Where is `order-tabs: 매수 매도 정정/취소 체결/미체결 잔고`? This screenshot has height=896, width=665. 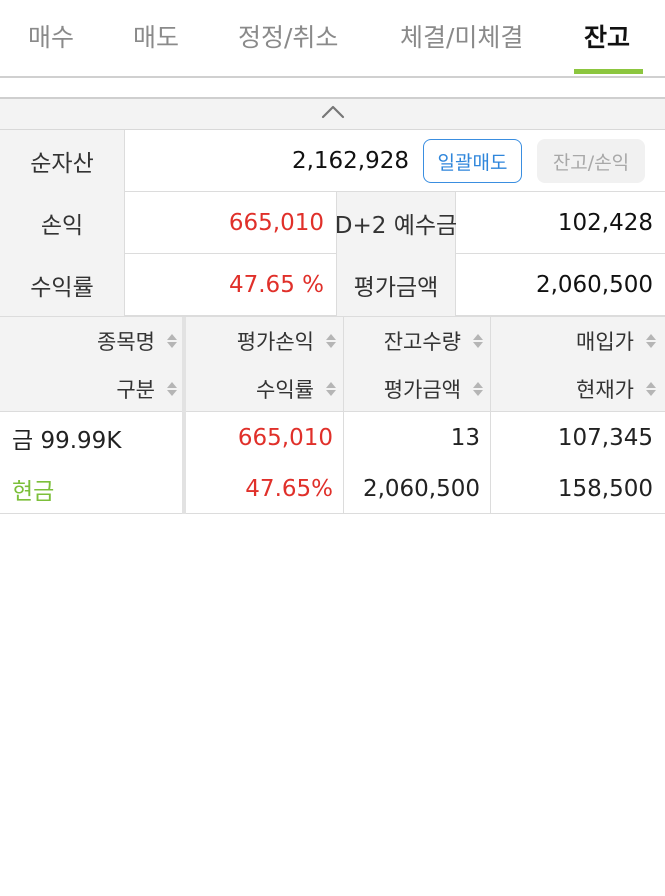 order-tabs: 매수 매도 정정/취소 체결/미체결 잔고 is located at coordinates (332, 39).